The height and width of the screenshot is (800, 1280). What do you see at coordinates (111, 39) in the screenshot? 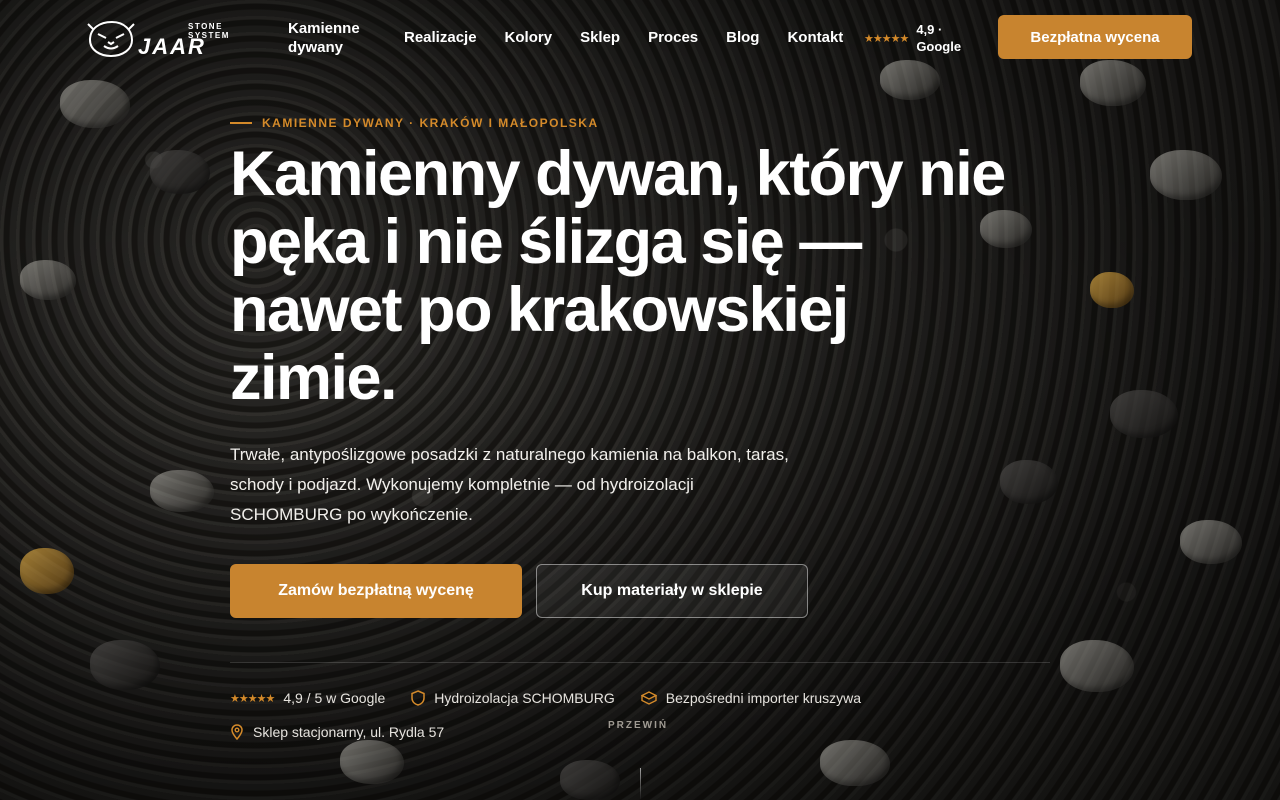
I see `tiger-logo-icon` at bounding box center [111, 39].